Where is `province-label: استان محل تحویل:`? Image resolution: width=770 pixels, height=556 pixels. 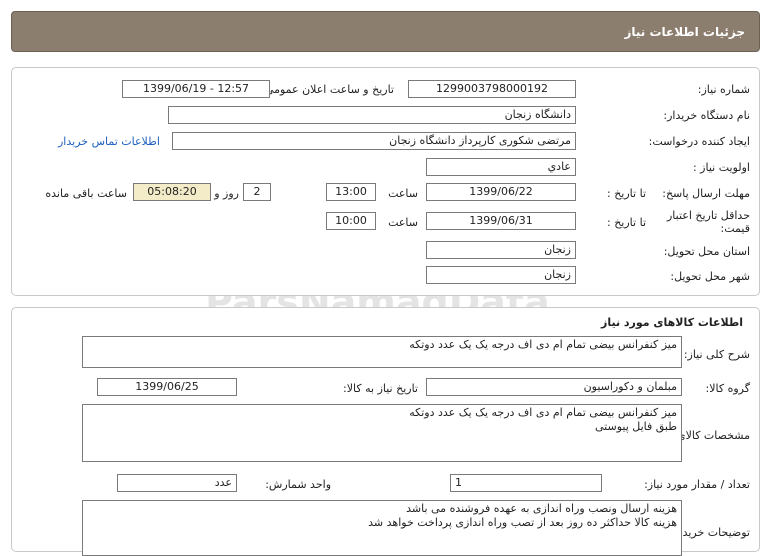
province-label: استان محل تحویل: is located at coordinates (706, 251).